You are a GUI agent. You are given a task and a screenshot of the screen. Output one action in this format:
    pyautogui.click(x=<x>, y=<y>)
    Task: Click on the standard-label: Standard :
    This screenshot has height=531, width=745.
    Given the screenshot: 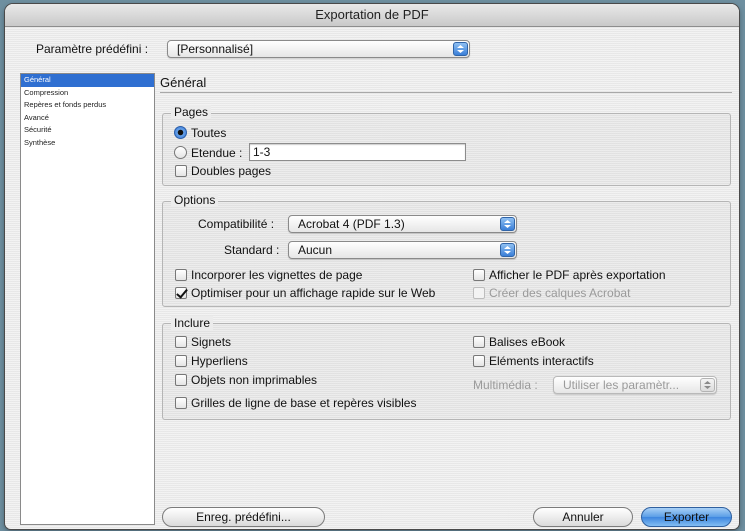 What is the action you would take?
    pyautogui.click(x=252, y=250)
    